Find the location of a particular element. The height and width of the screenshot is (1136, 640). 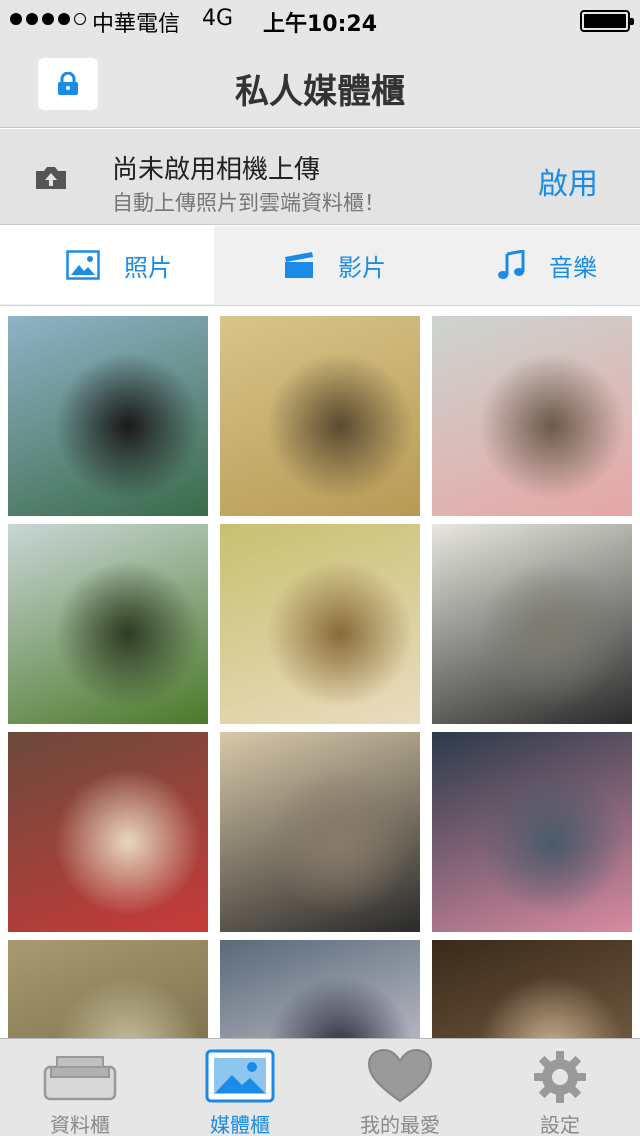

tabbar-item-cabinet: 資料櫃 is located at coordinates (80, 1087).